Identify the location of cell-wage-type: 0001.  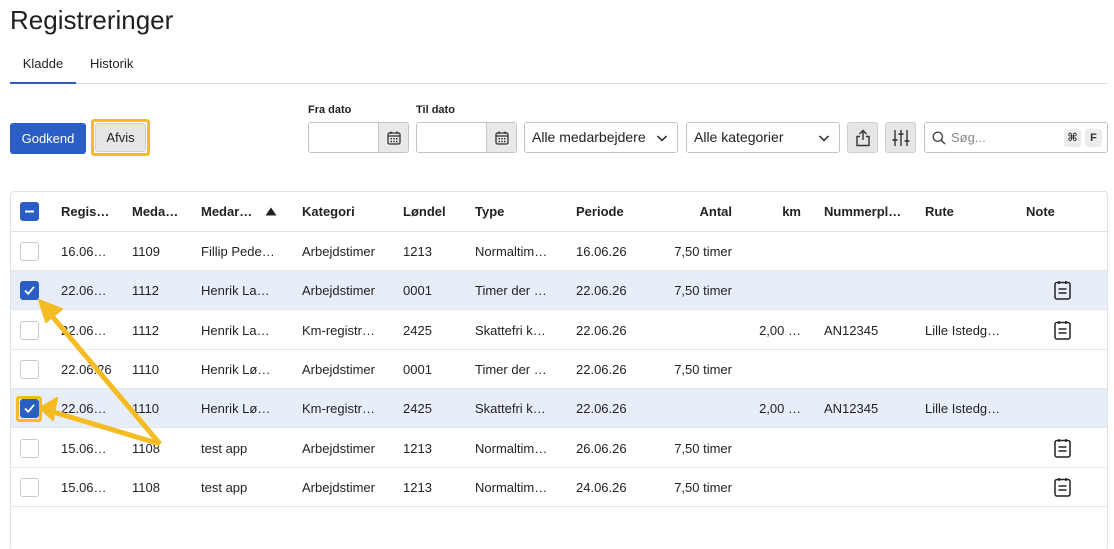
(417, 291).